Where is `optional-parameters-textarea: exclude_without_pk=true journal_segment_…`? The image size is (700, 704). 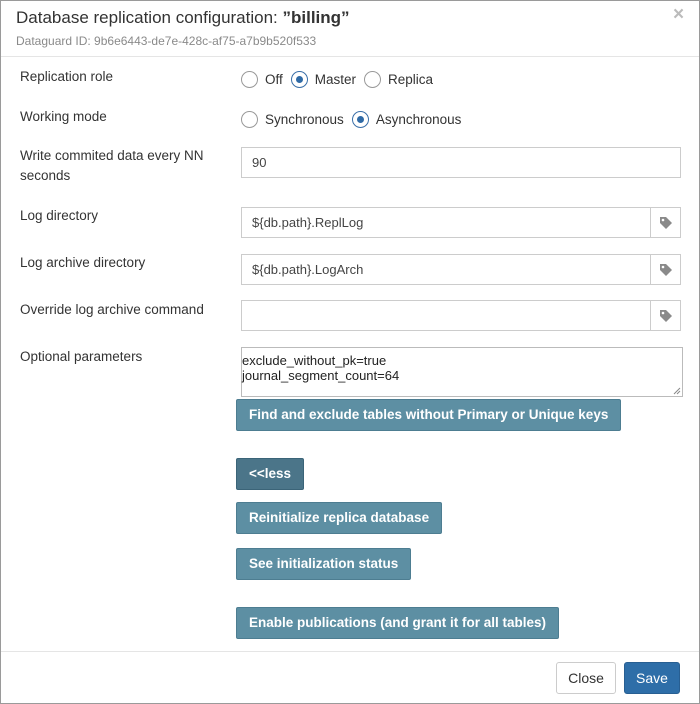
optional-parameters-textarea: exclude_without_pk=true journal_segment_… is located at coordinates (462, 372).